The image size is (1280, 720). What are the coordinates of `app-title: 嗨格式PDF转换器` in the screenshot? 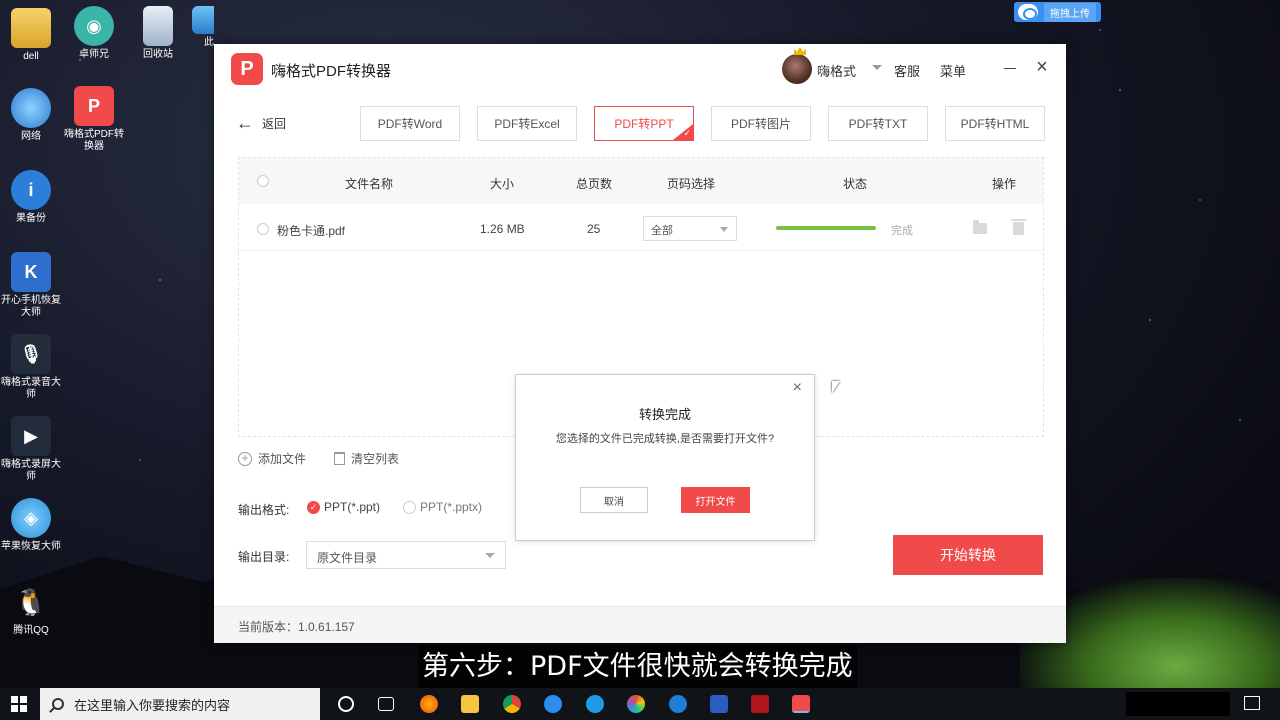 It's located at (331, 71).